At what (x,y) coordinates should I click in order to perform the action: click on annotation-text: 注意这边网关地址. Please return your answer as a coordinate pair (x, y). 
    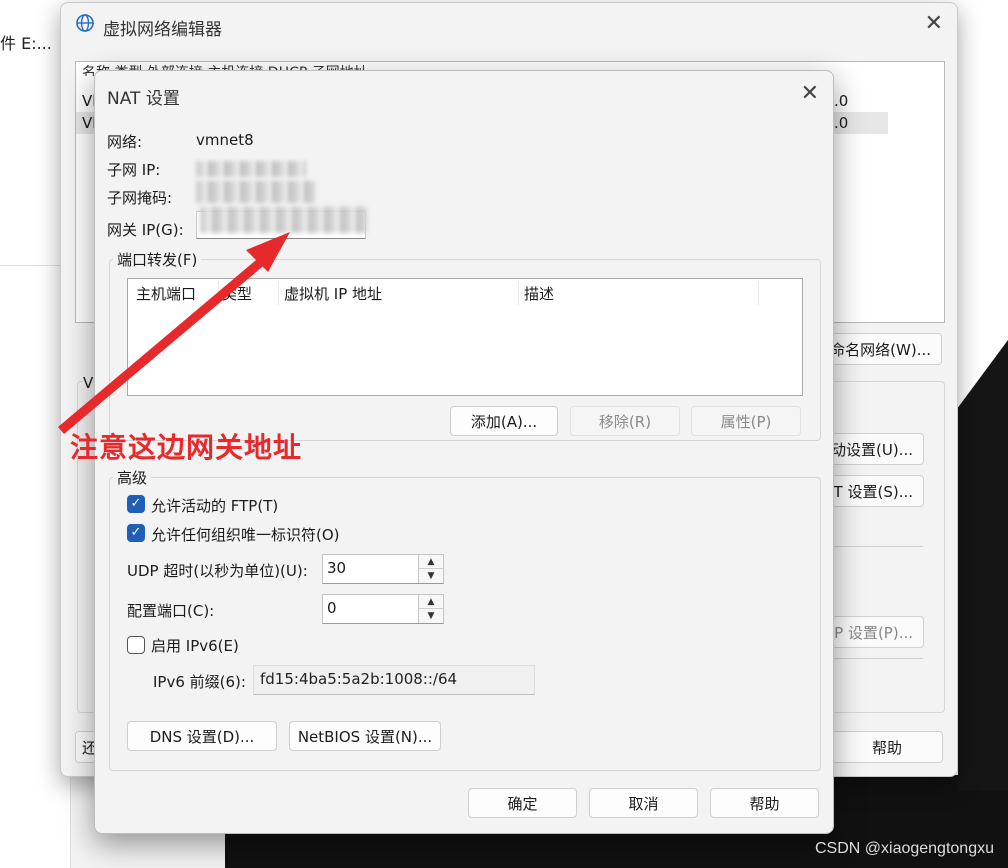
    Looking at the image, I should click on (186, 447).